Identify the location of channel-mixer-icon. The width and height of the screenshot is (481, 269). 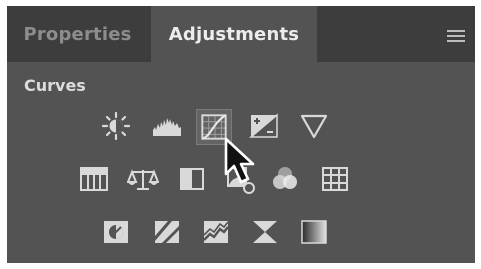
(285, 179).